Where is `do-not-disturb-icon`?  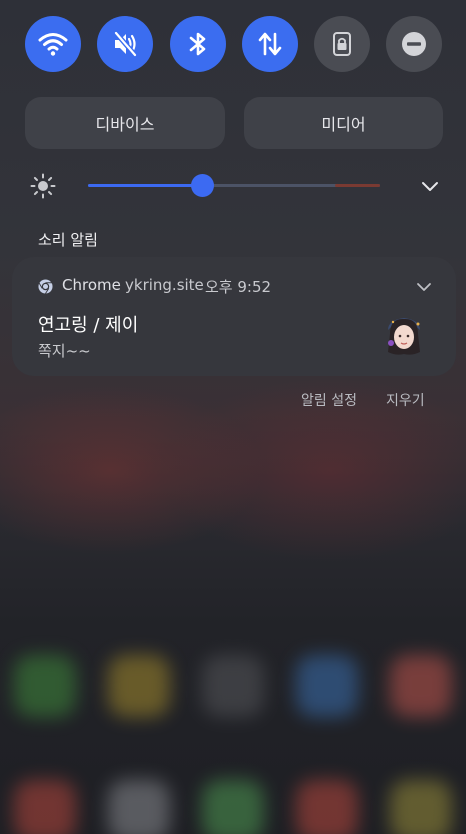
do-not-disturb-icon is located at coordinates (414, 44).